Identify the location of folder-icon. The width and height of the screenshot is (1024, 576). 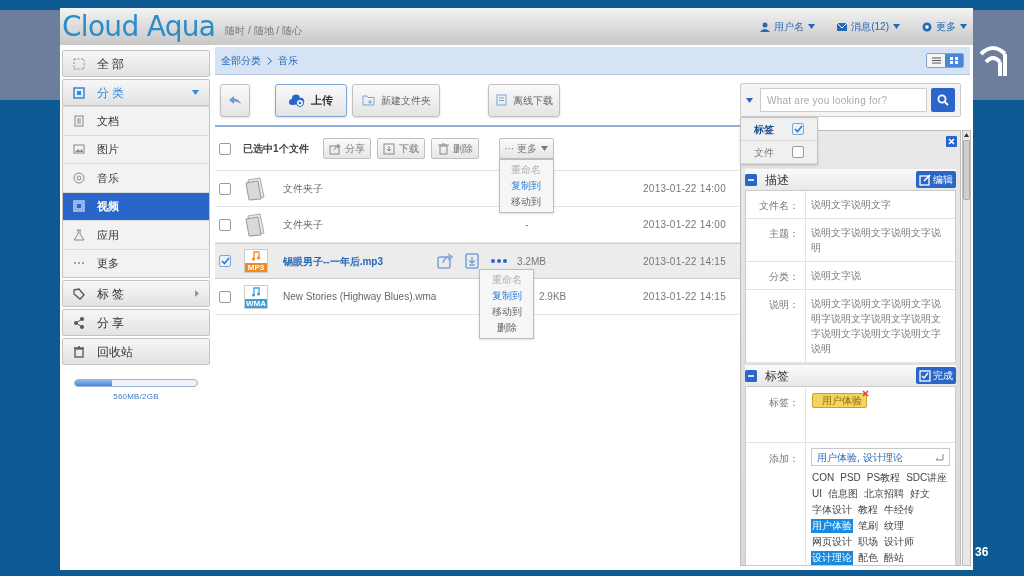
(256, 224).